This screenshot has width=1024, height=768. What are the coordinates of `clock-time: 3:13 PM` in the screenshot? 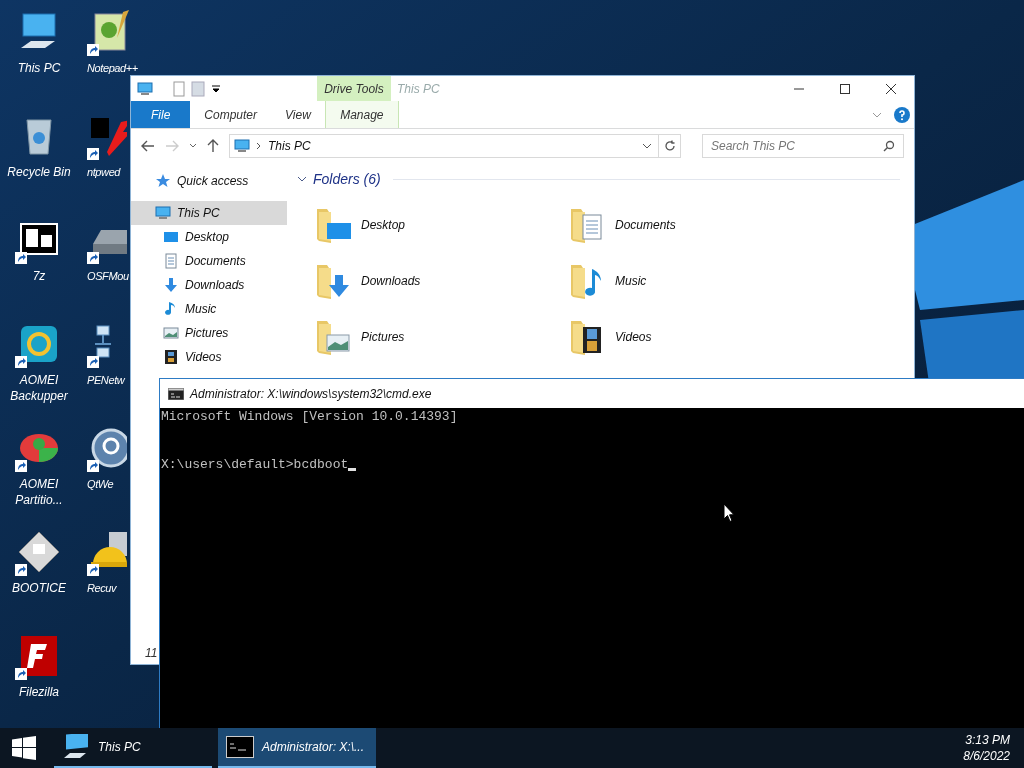 It's located at (987, 740).